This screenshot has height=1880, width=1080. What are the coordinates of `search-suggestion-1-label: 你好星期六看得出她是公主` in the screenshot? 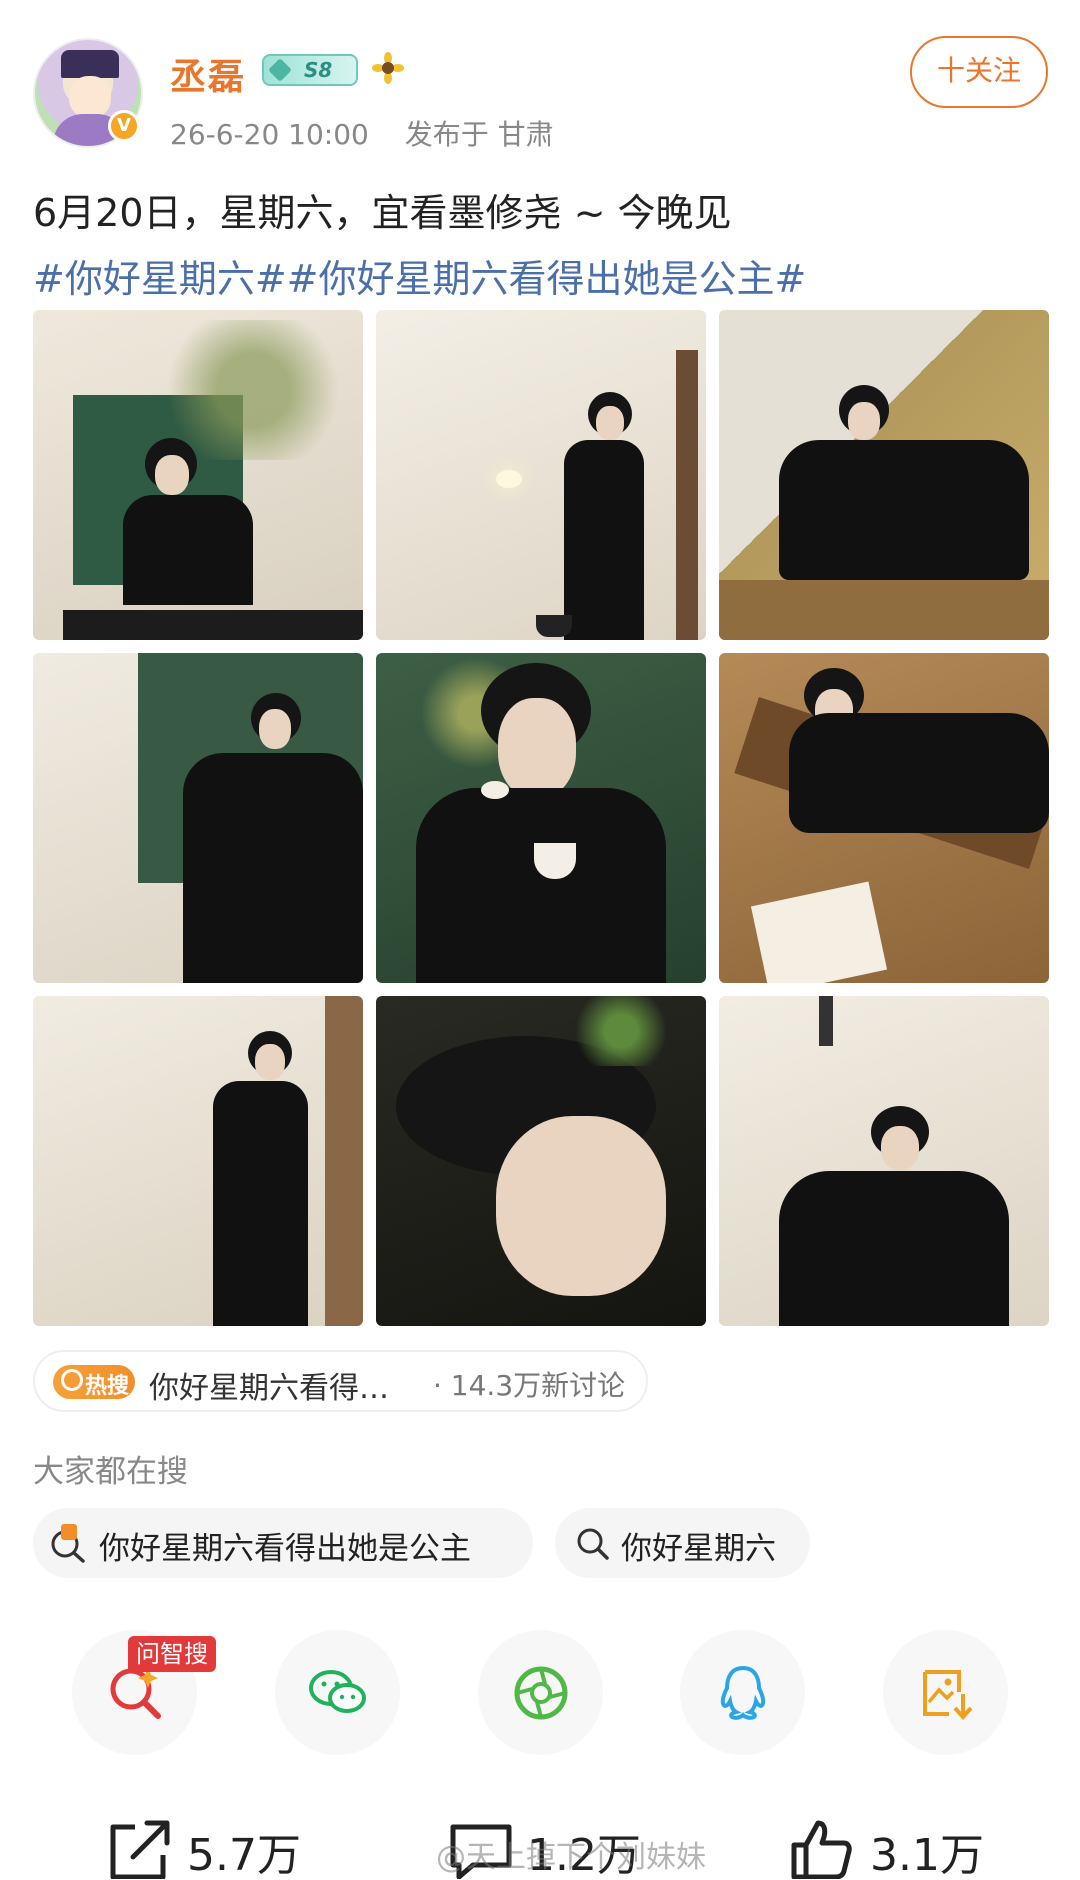 It's located at (285, 1549).